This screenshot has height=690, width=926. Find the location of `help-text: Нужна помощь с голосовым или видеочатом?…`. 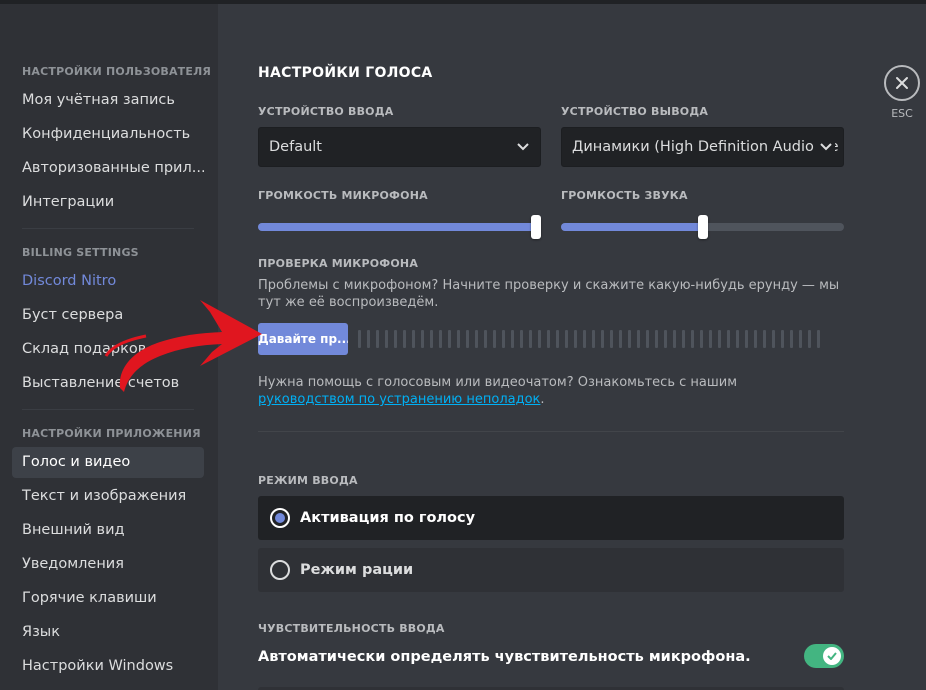

help-text: Нужна помощь с голосовым или видеочатом?… is located at coordinates (538, 391).